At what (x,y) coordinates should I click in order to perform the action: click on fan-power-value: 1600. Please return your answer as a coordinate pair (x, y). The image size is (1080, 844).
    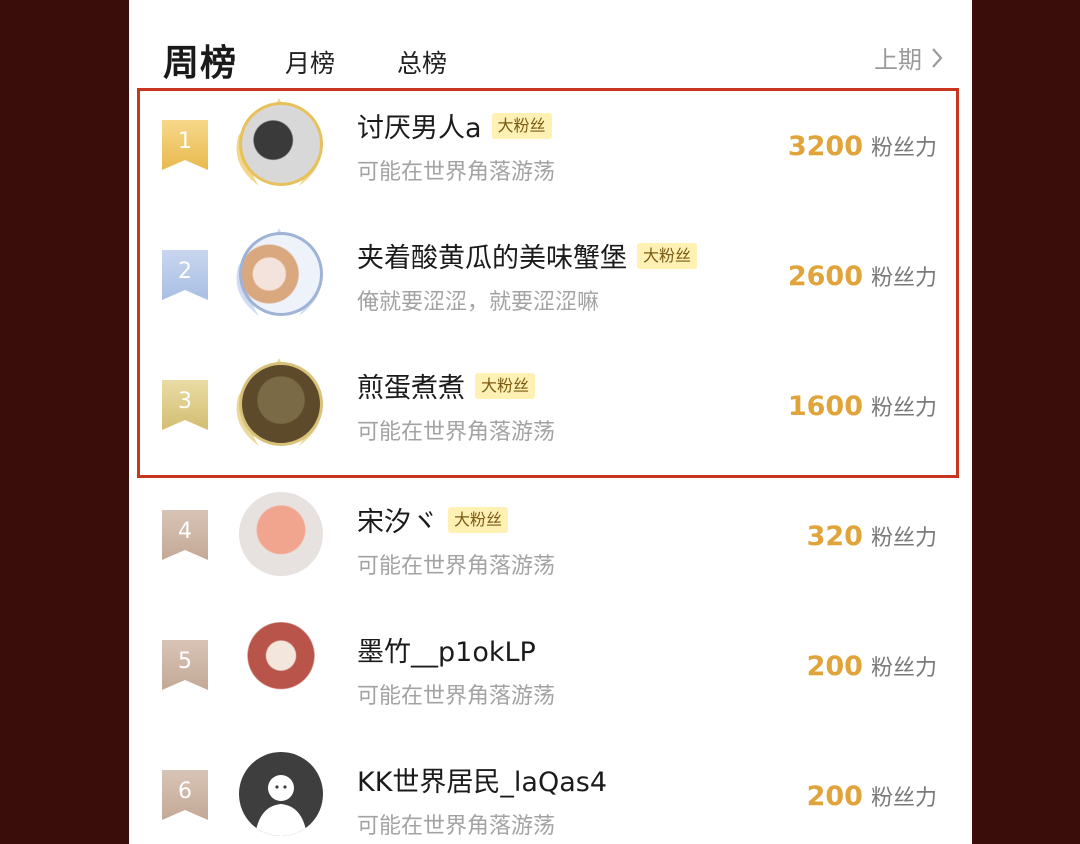
    Looking at the image, I should click on (825, 406).